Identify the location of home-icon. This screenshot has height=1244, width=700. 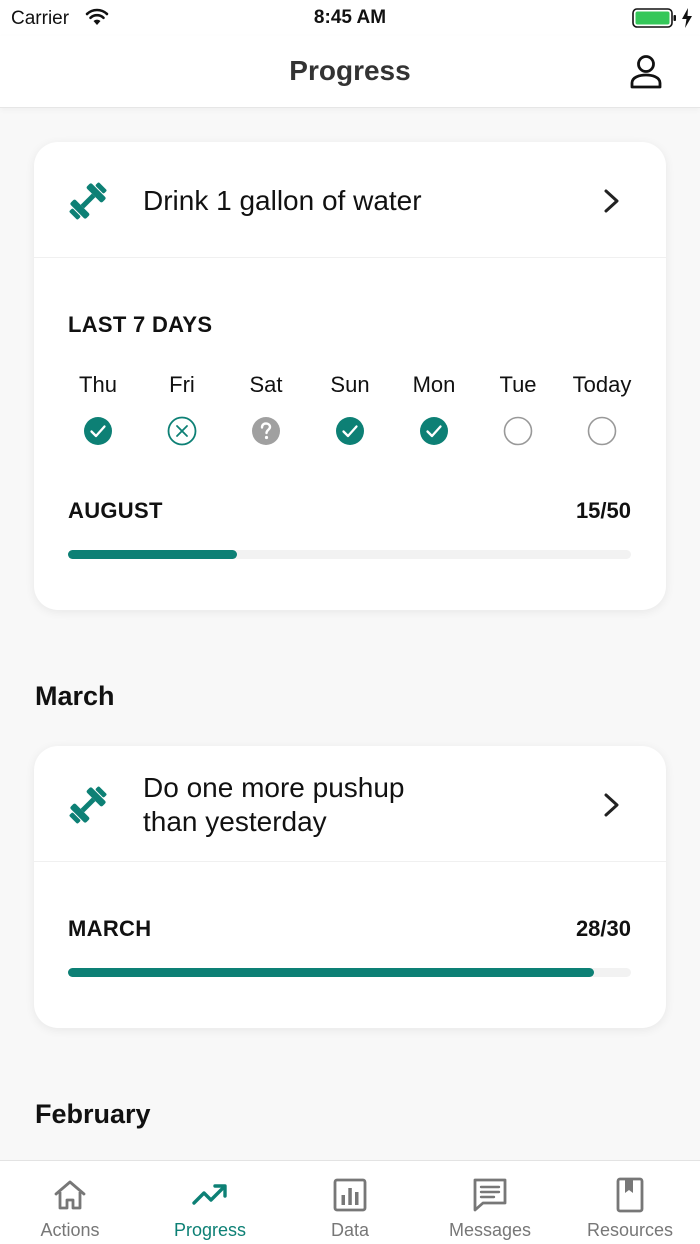
(70, 1195).